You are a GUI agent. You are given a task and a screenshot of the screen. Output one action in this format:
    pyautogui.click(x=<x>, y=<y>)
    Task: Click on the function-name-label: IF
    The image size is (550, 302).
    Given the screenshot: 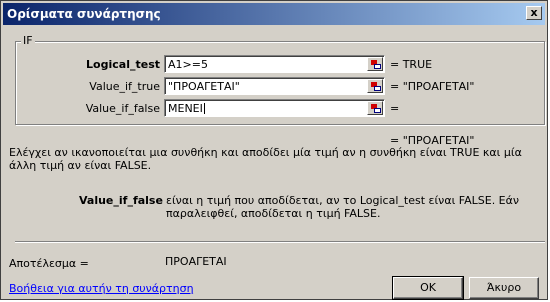 What is the action you would take?
    pyautogui.click(x=28, y=40)
    